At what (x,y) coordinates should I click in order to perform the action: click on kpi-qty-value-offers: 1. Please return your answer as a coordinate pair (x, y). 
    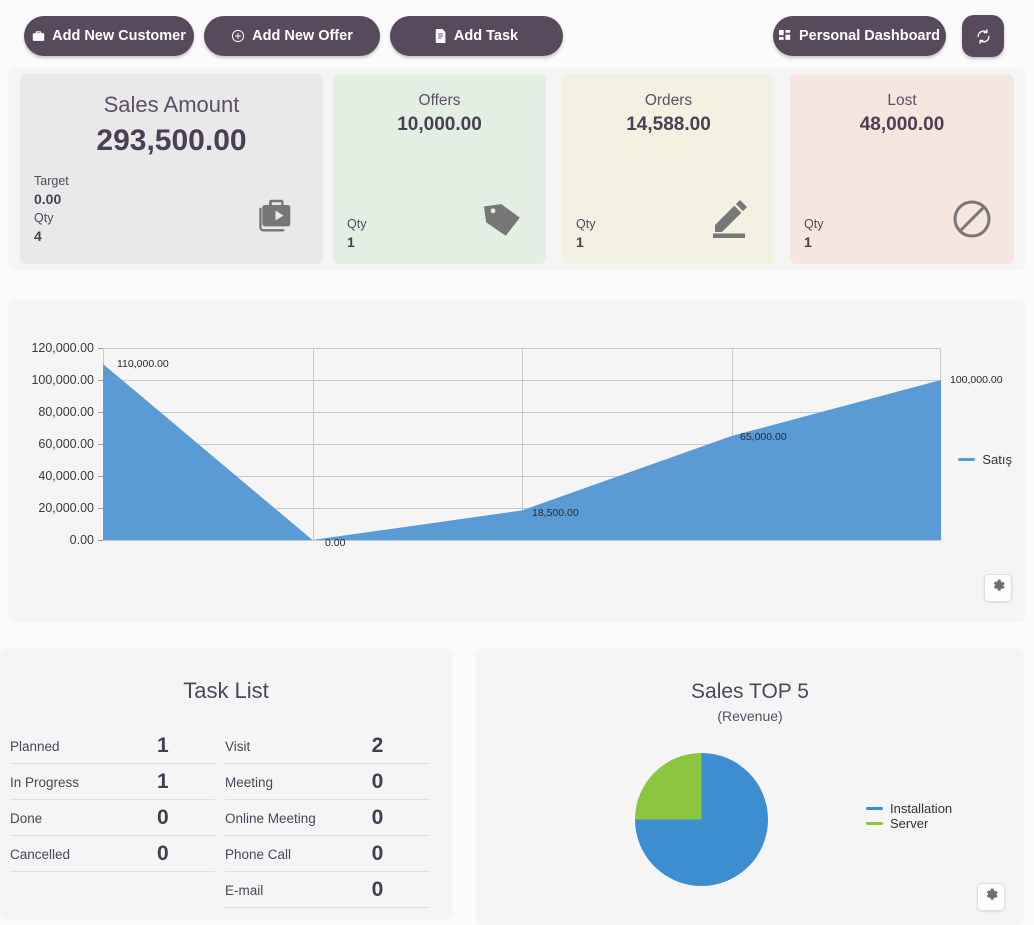
    Looking at the image, I should click on (351, 242).